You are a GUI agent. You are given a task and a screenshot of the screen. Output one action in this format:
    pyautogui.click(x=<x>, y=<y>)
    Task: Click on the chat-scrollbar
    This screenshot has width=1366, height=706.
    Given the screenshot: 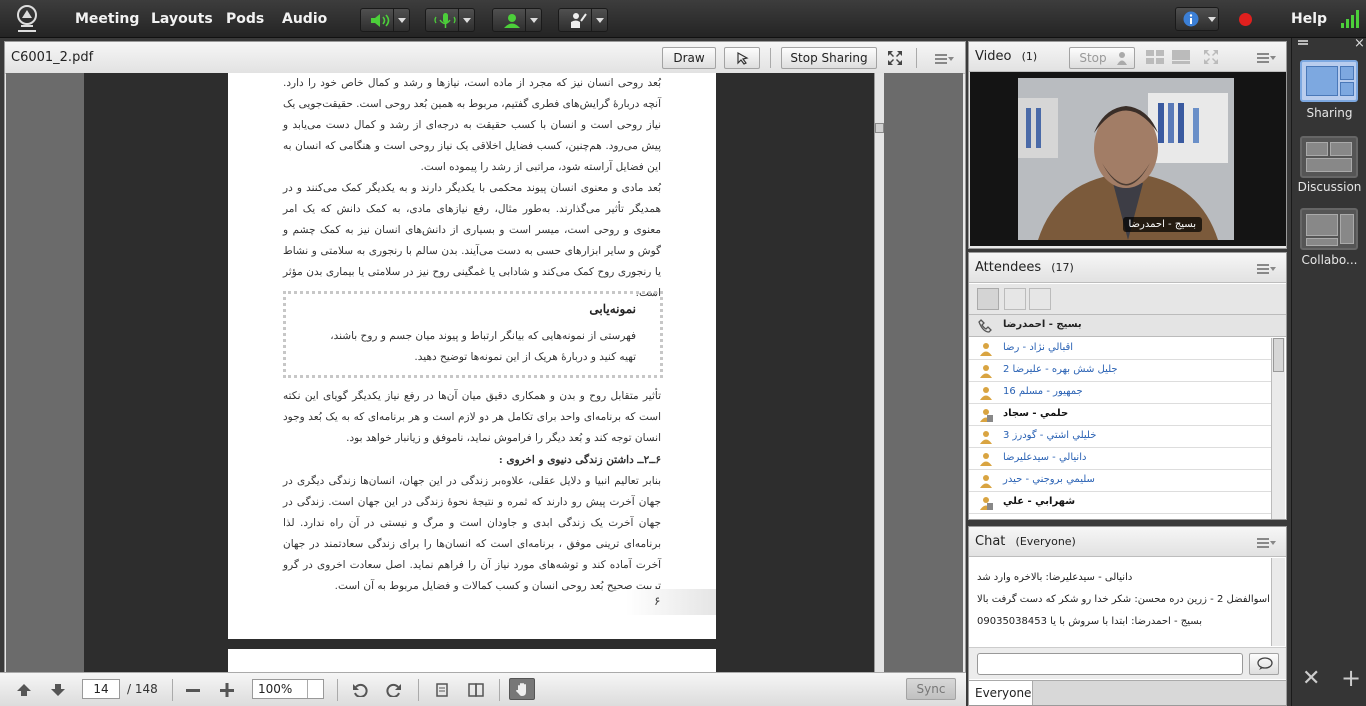 What is the action you would take?
    pyautogui.click(x=1278, y=602)
    